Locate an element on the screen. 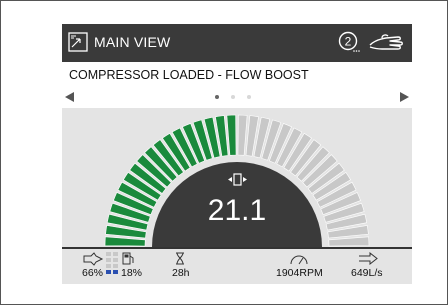  flow-arrow-icon is located at coordinates (368, 258).